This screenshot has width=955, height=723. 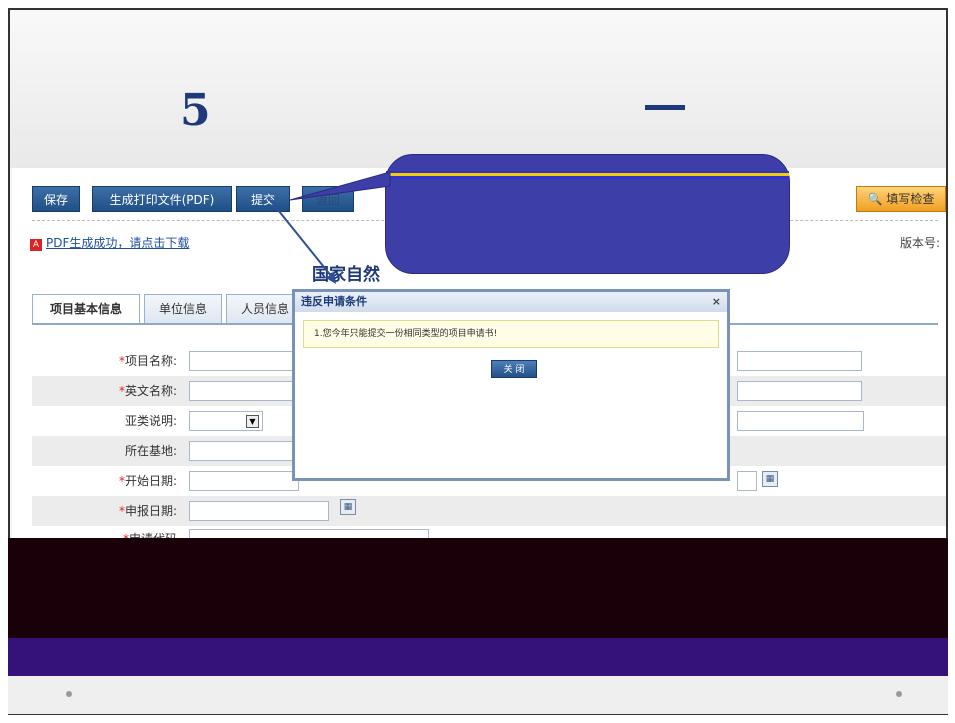 I want to click on subtype-input-right, so click(x=800, y=421).